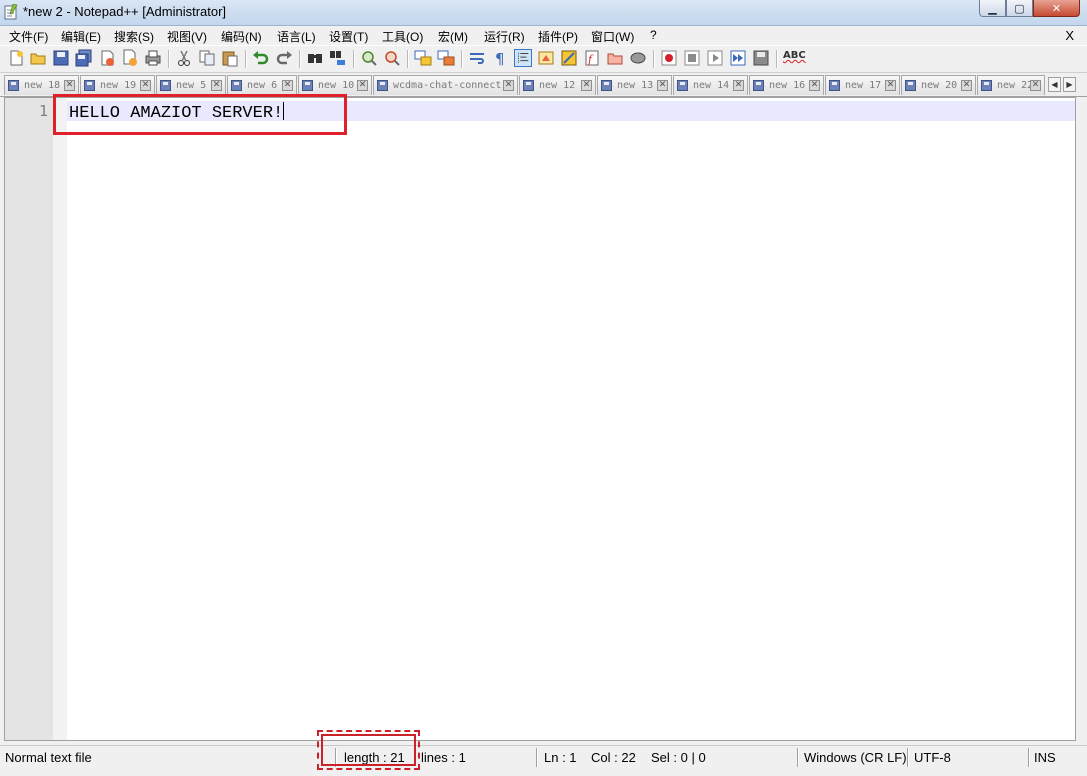  I want to click on tab-new-12: new 12 ✕, so click(557, 85).